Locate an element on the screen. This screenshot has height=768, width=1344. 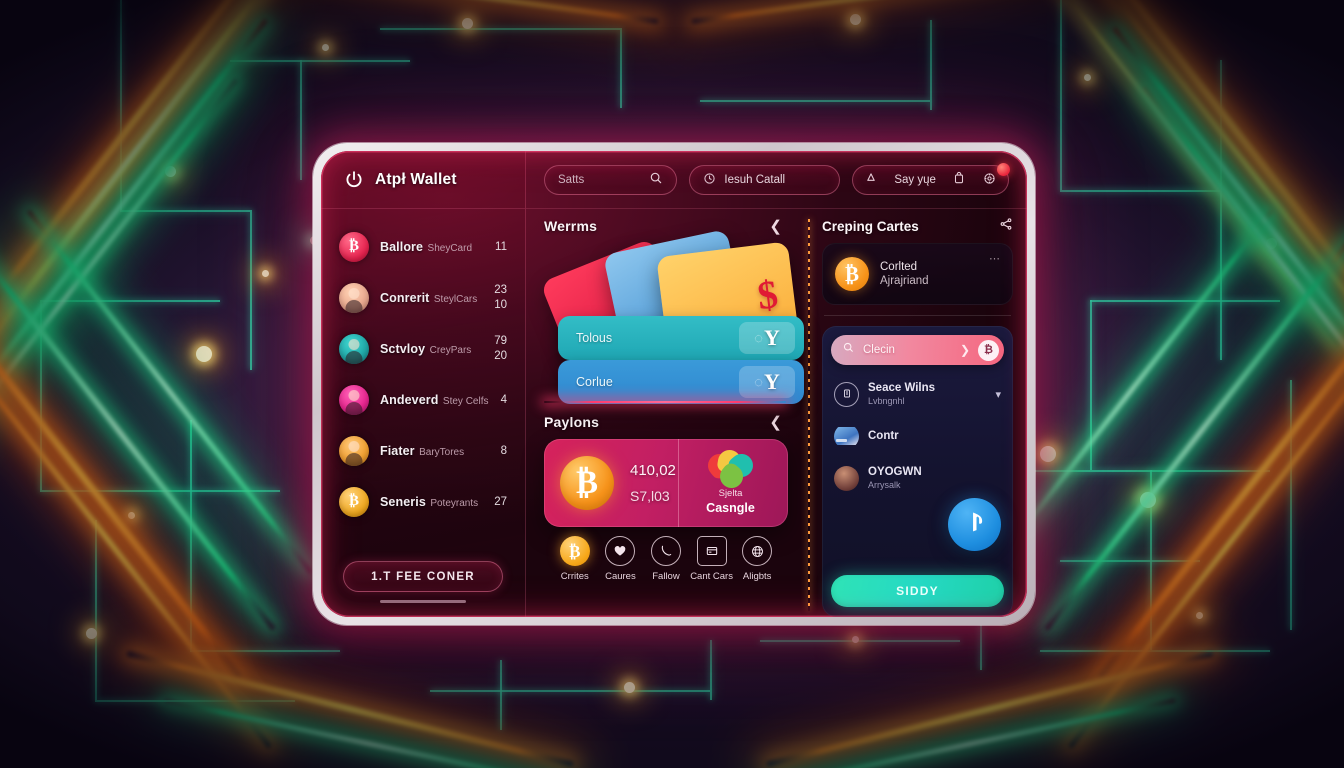
notification-badge is located at coordinates (1003, 169).